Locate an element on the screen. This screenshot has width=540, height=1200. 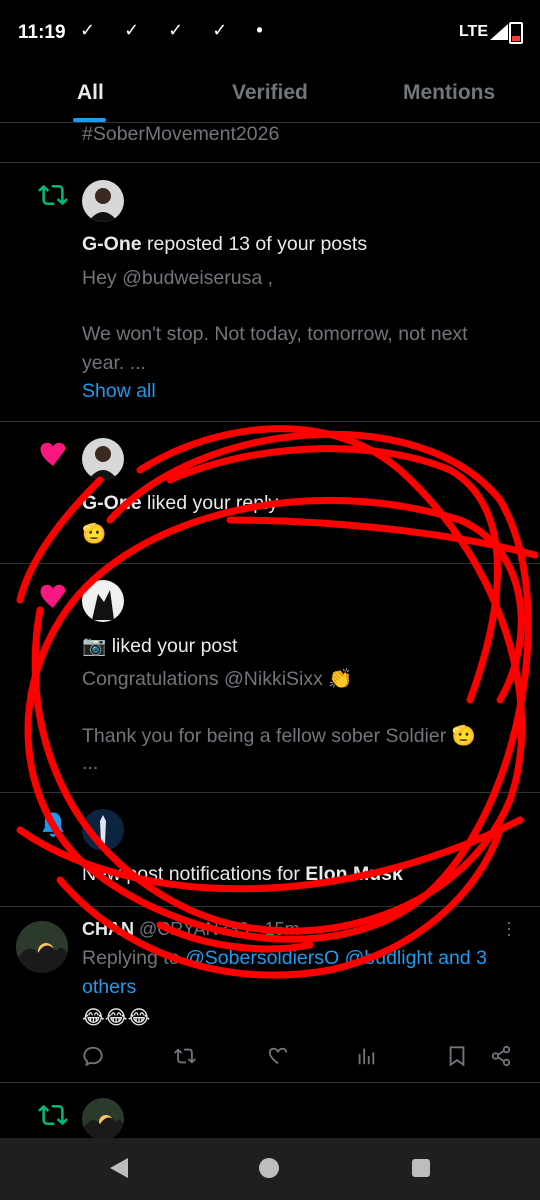
show-all-link: Show all is located at coordinates (119, 391).